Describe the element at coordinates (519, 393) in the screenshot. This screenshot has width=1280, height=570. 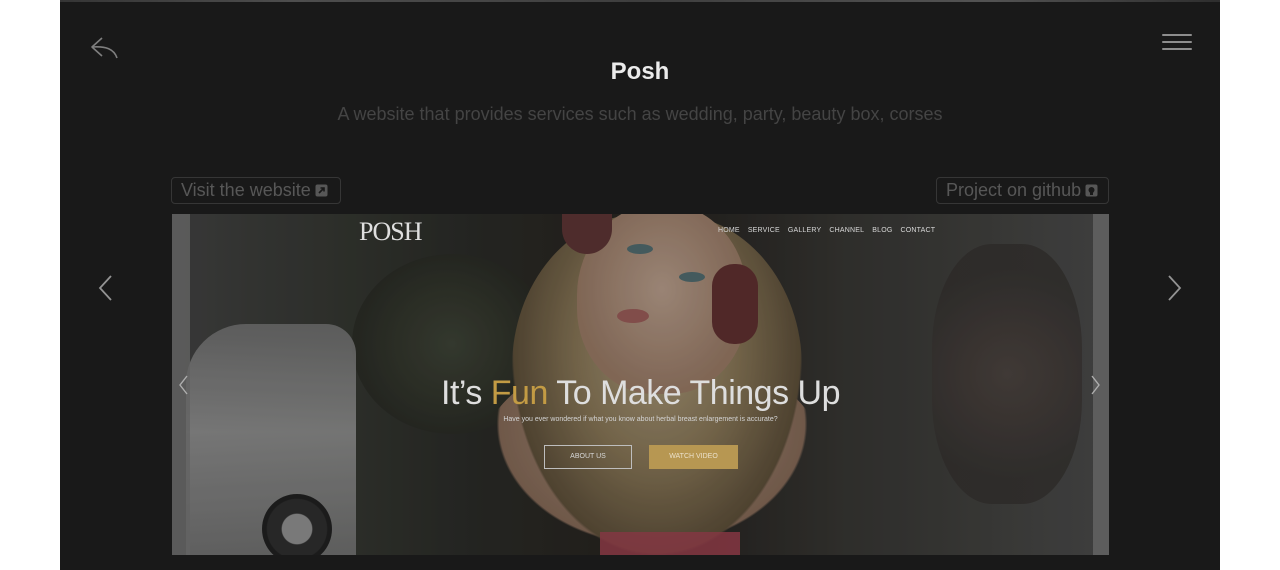
I see `headline-highlight: Fun` at that location.